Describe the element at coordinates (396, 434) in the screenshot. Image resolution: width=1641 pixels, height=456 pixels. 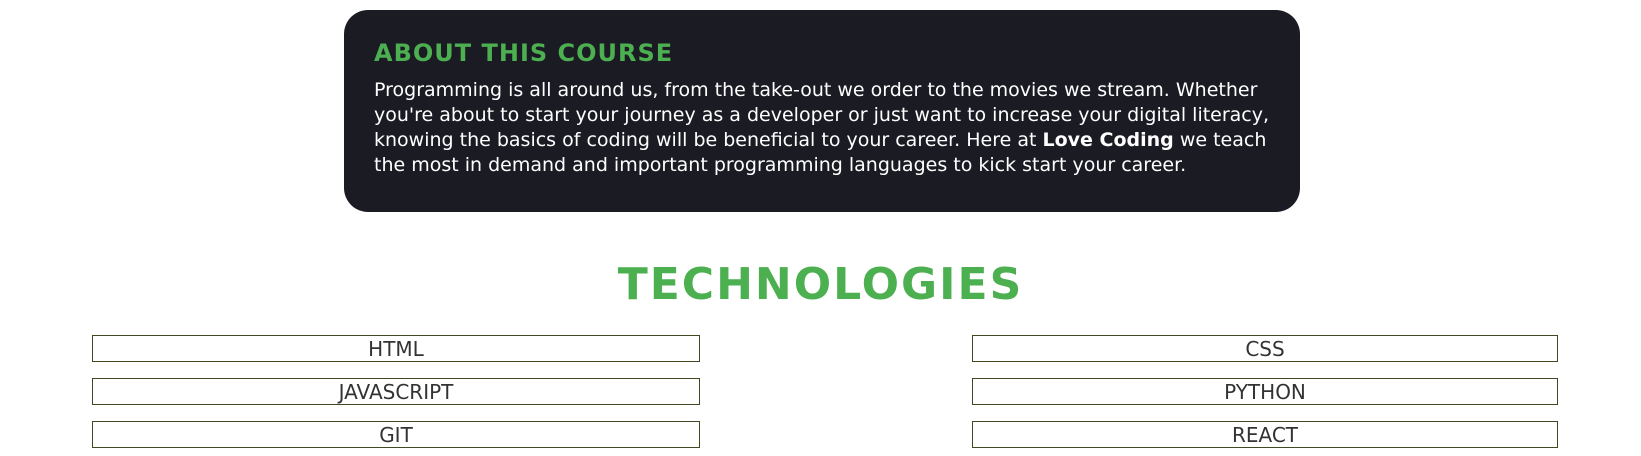
I see `technology-item-git: GIT` at that location.